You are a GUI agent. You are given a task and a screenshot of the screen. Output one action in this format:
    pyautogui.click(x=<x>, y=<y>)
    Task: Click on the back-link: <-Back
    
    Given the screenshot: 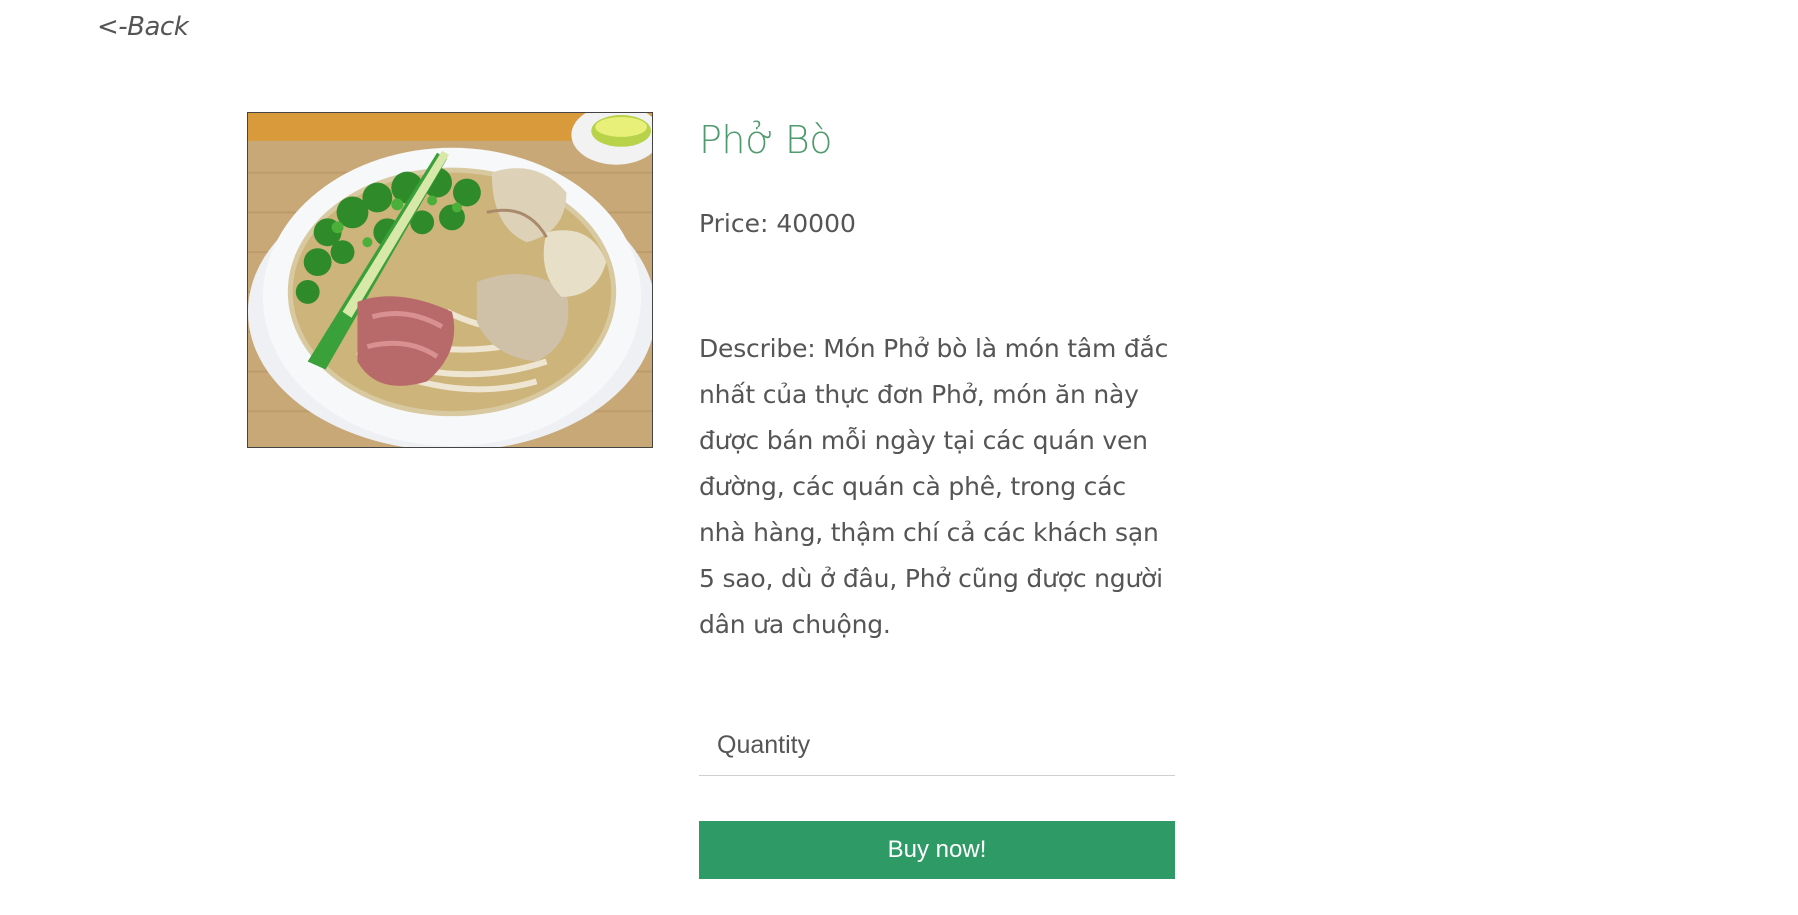 What is the action you would take?
    pyautogui.click(x=143, y=27)
    